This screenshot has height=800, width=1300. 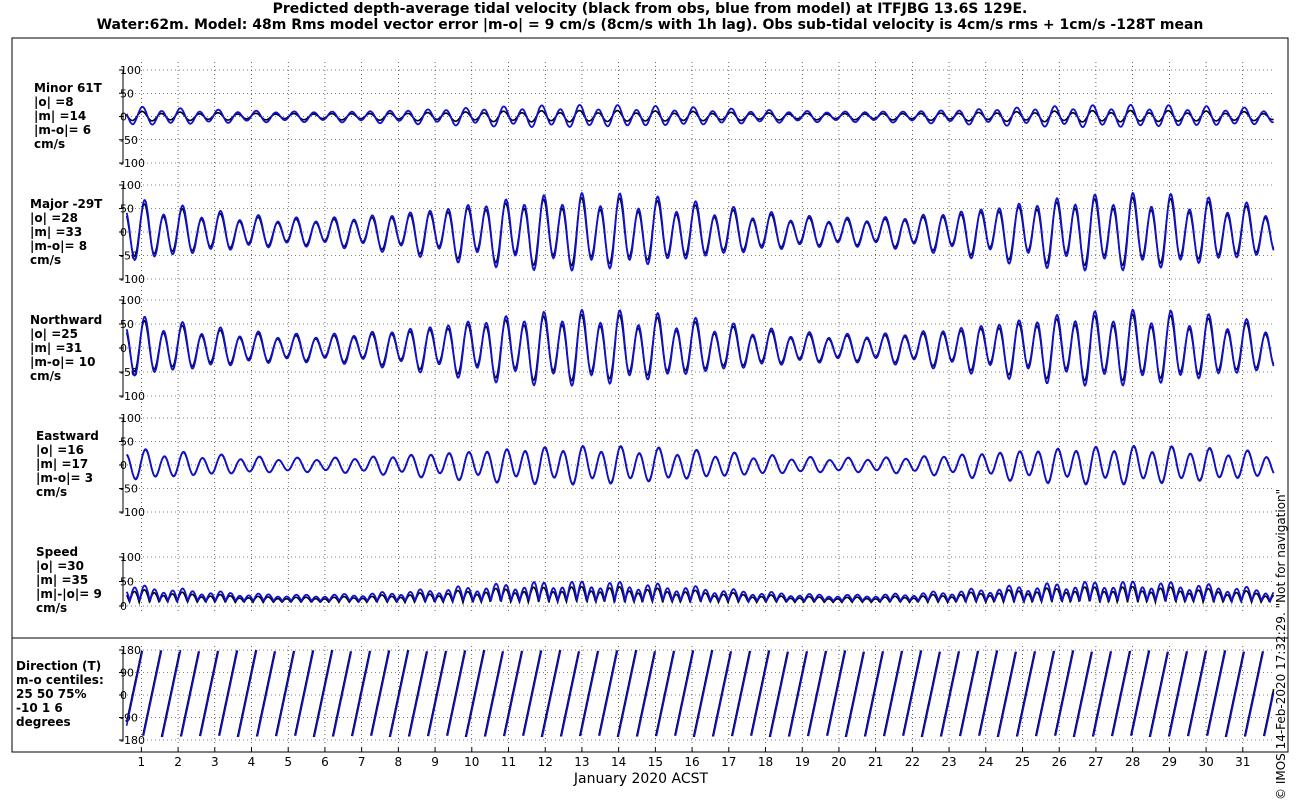 What do you see at coordinates (62, 464) in the screenshot?
I see `eastward-label-2: |m| =17` at bounding box center [62, 464].